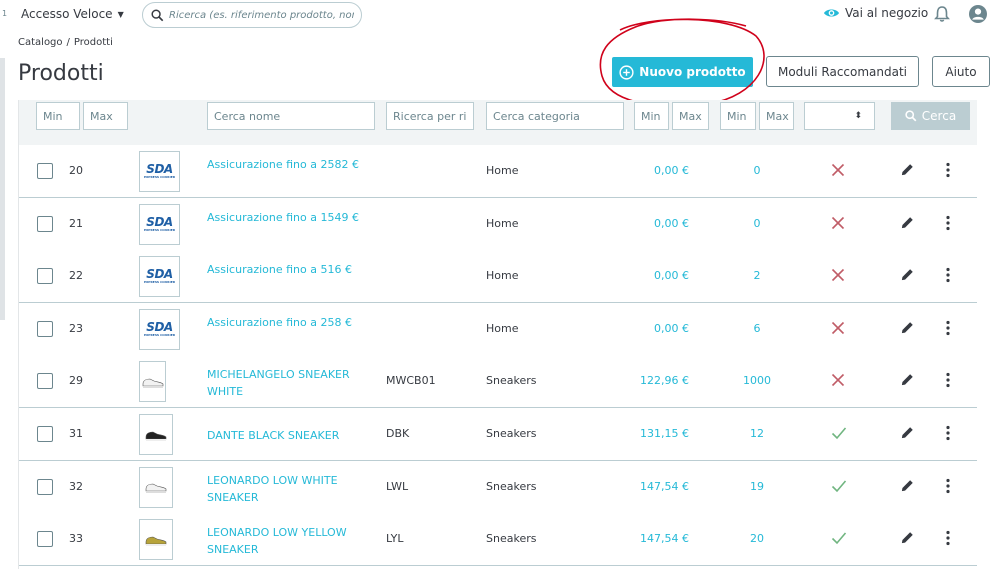 This screenshot has height=569, width=1000. Describe the element at coordinates (682, 72) in the screenshot. I see `add-product-button: Nuovo prodotto` at that location.